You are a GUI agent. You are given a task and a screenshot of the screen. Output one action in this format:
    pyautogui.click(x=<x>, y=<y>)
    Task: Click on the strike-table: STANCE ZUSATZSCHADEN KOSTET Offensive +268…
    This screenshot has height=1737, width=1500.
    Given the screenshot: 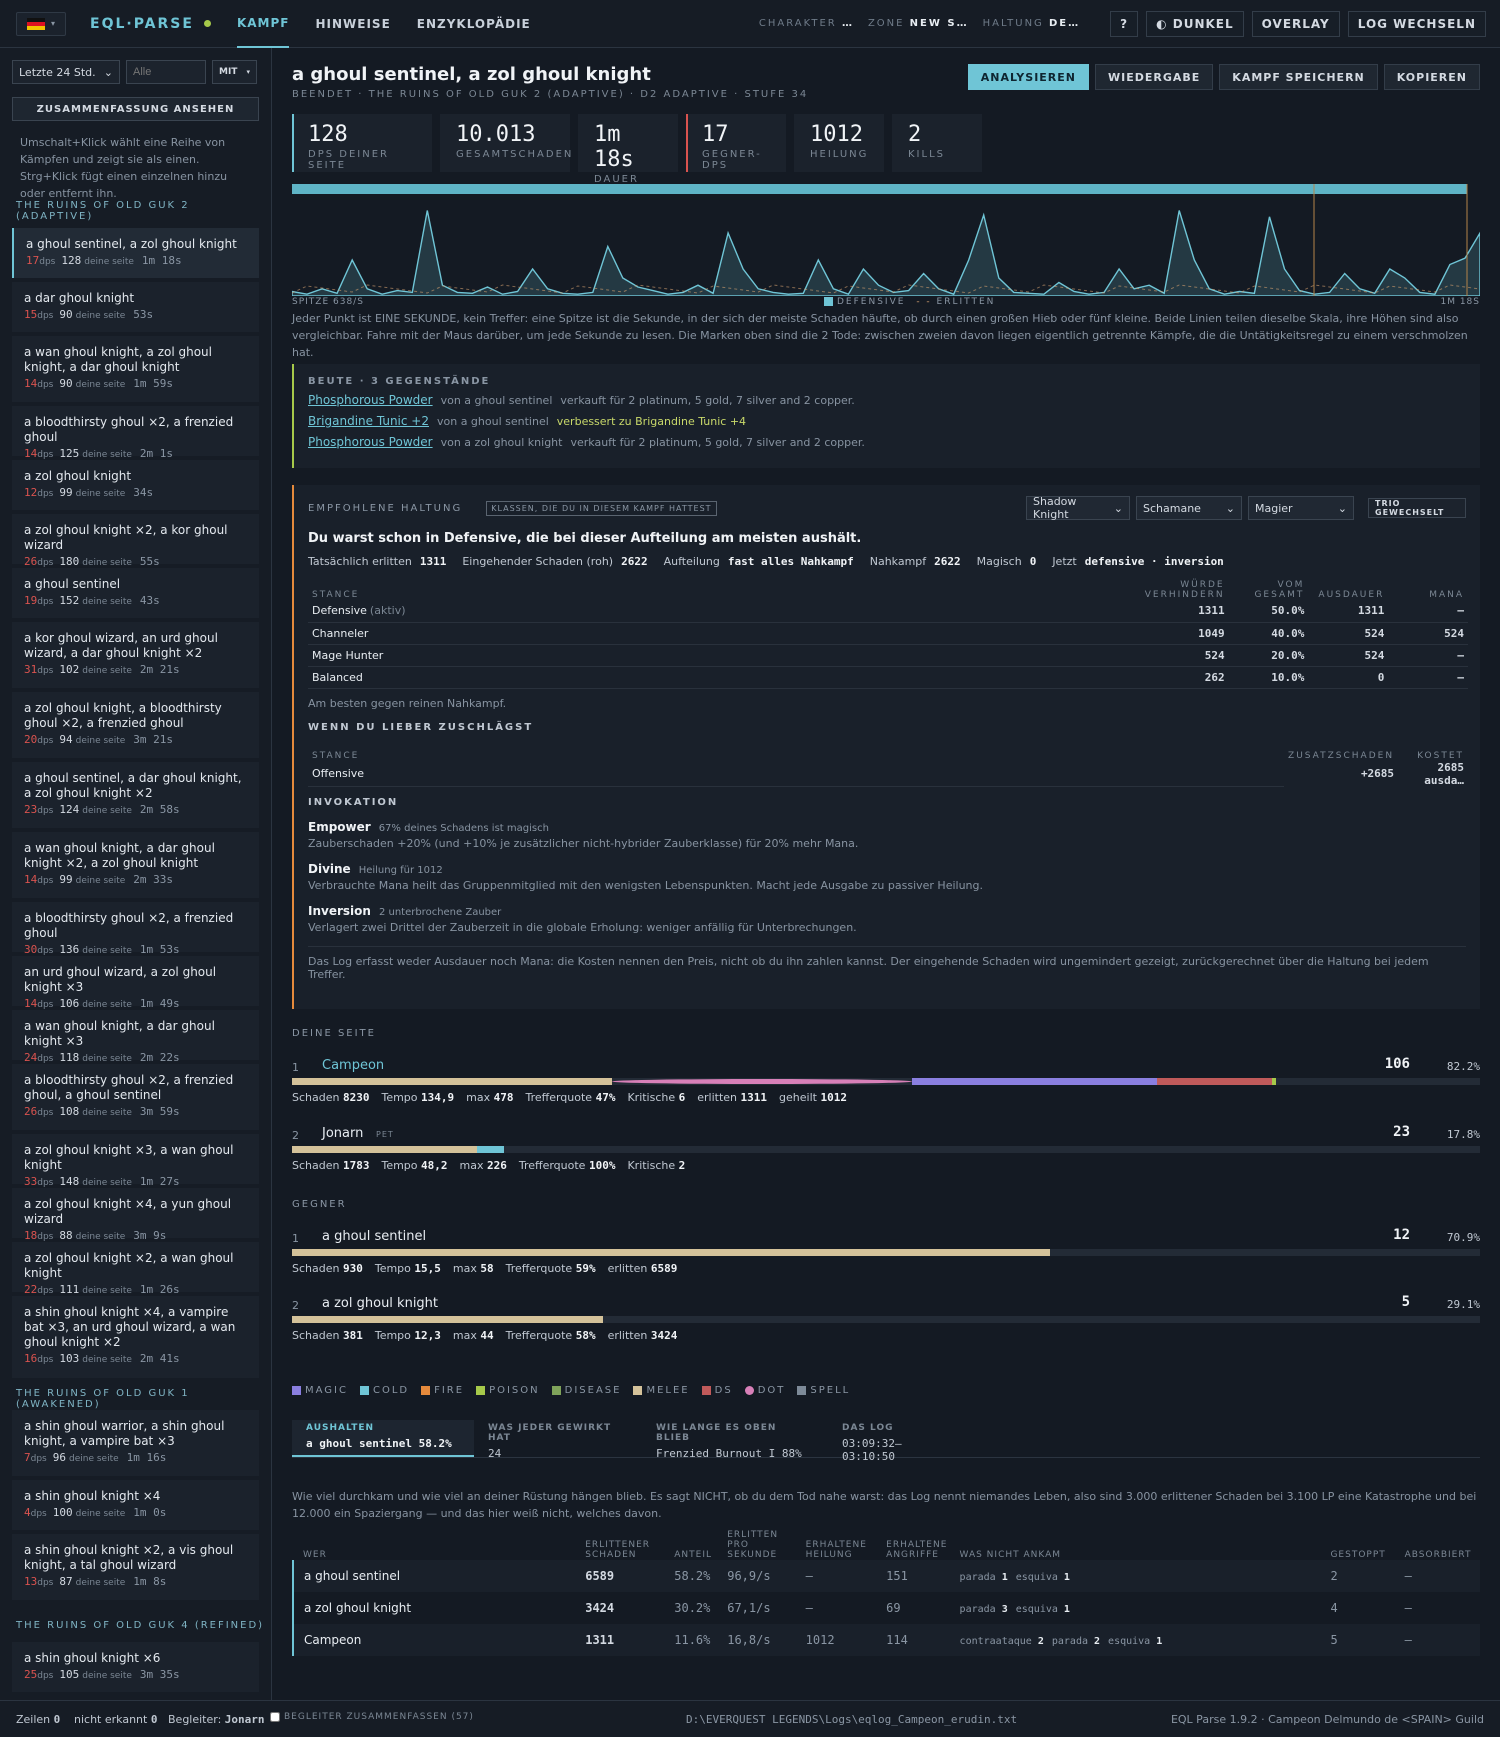 What is the action you would take?
    pyautogui.click(x=888, y=763)
    